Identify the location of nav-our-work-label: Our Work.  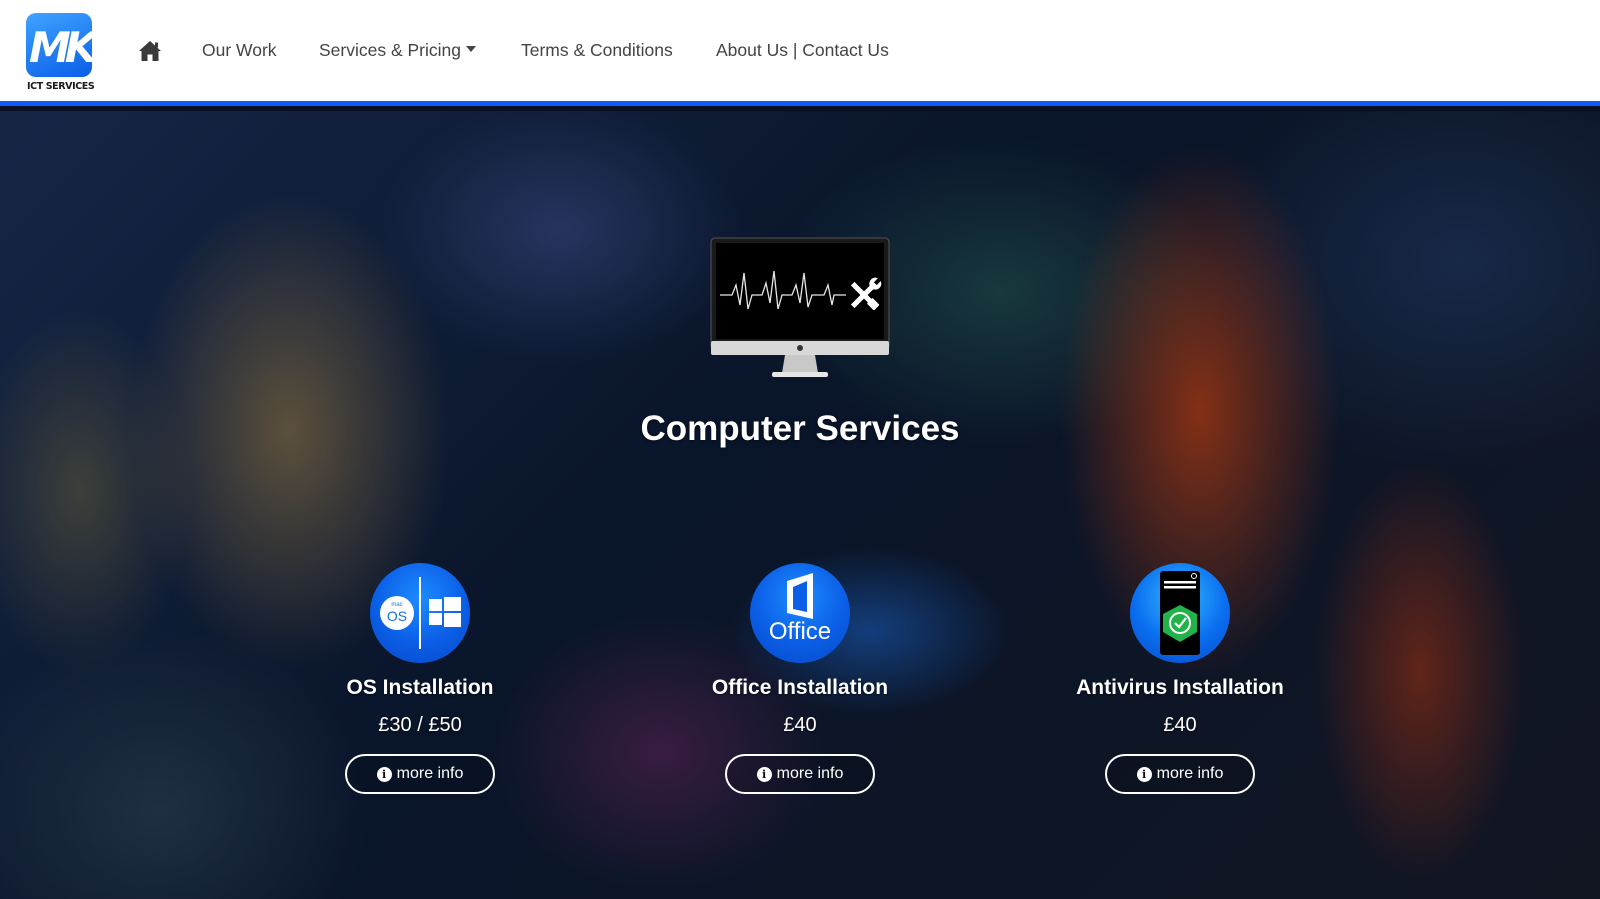
(239, 50).